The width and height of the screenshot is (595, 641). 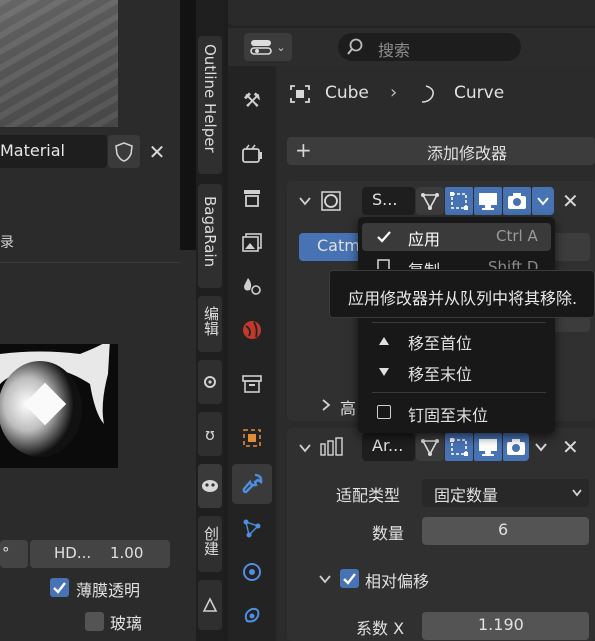 I want to click on fit-type-label: 适配类型, so click(x=368, y=495).